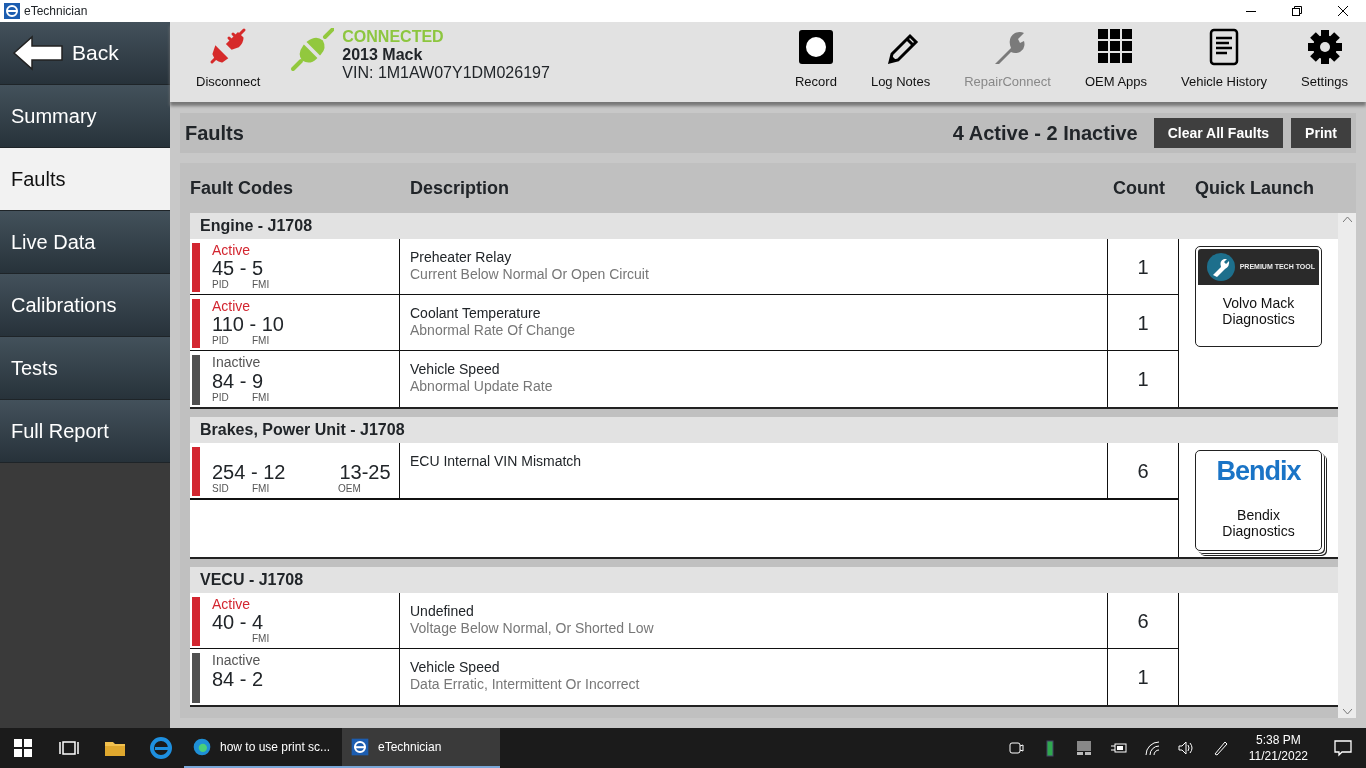  Describe the element at coordinates (1151, 748) in the screenshot. I see `wifi-icon` at that location.